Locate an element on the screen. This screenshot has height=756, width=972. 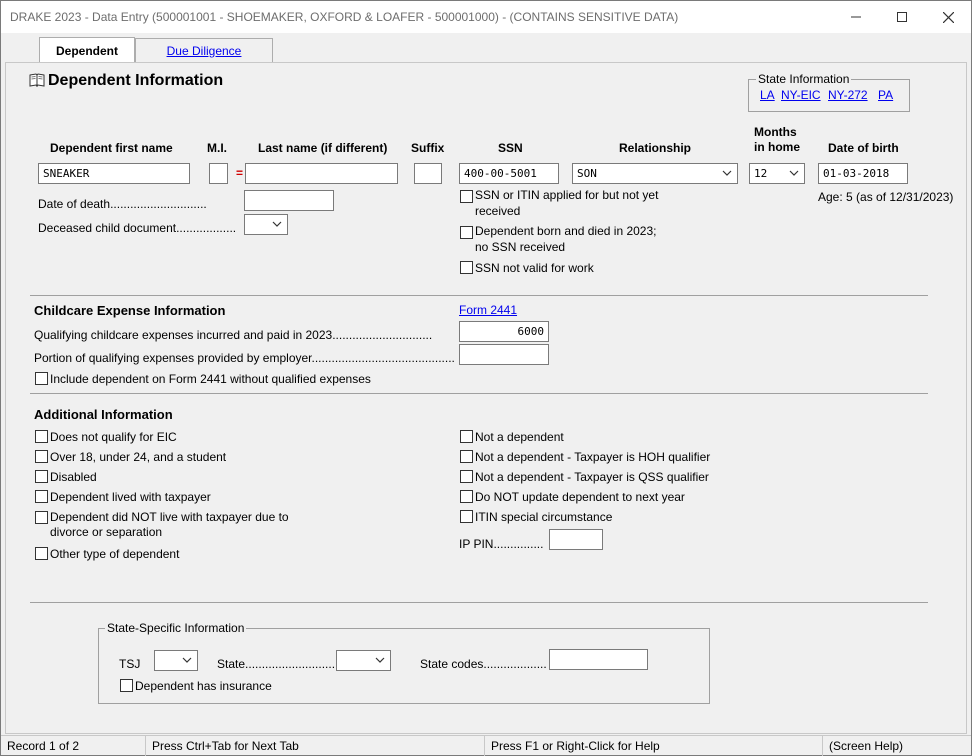
born-died-label-2: no SSN received is located at coordinates (520, 247).